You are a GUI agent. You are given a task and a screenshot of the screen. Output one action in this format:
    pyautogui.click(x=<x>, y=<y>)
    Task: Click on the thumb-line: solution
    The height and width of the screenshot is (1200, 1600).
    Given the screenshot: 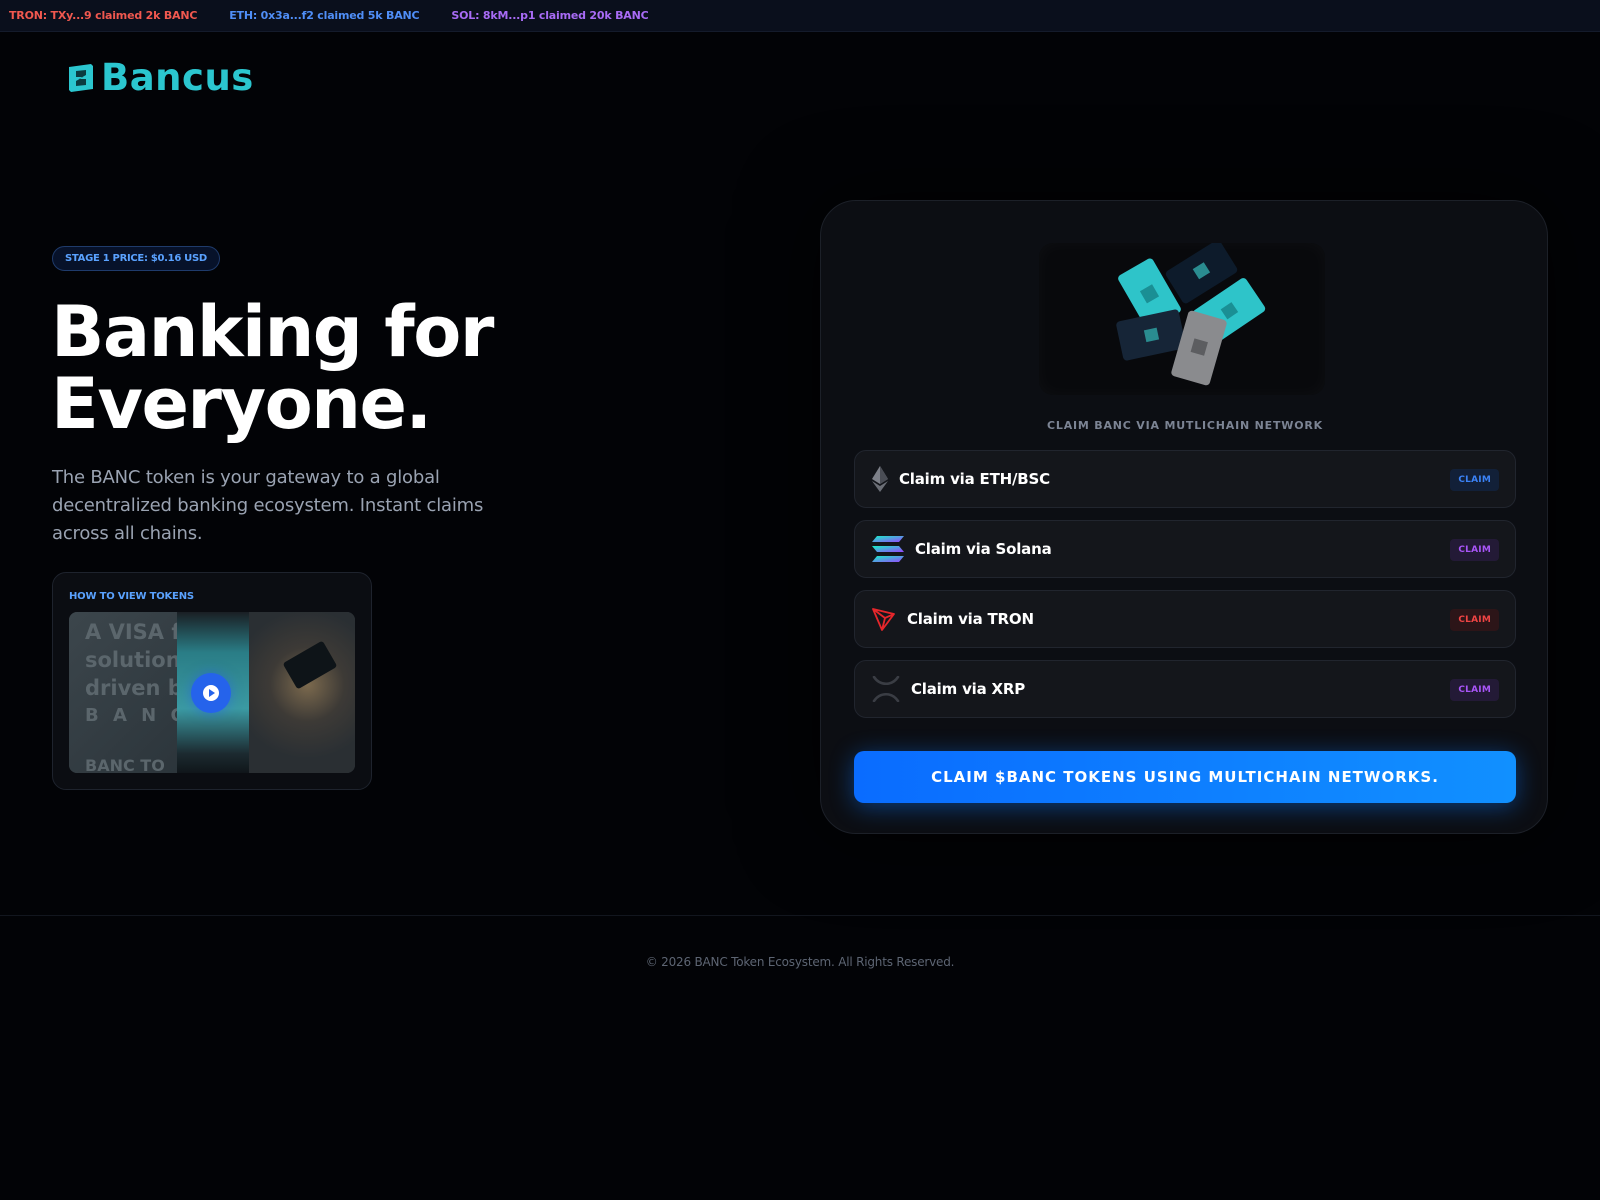 What is the action you would take?
    pyautogui.click(x=133, y=660)
    